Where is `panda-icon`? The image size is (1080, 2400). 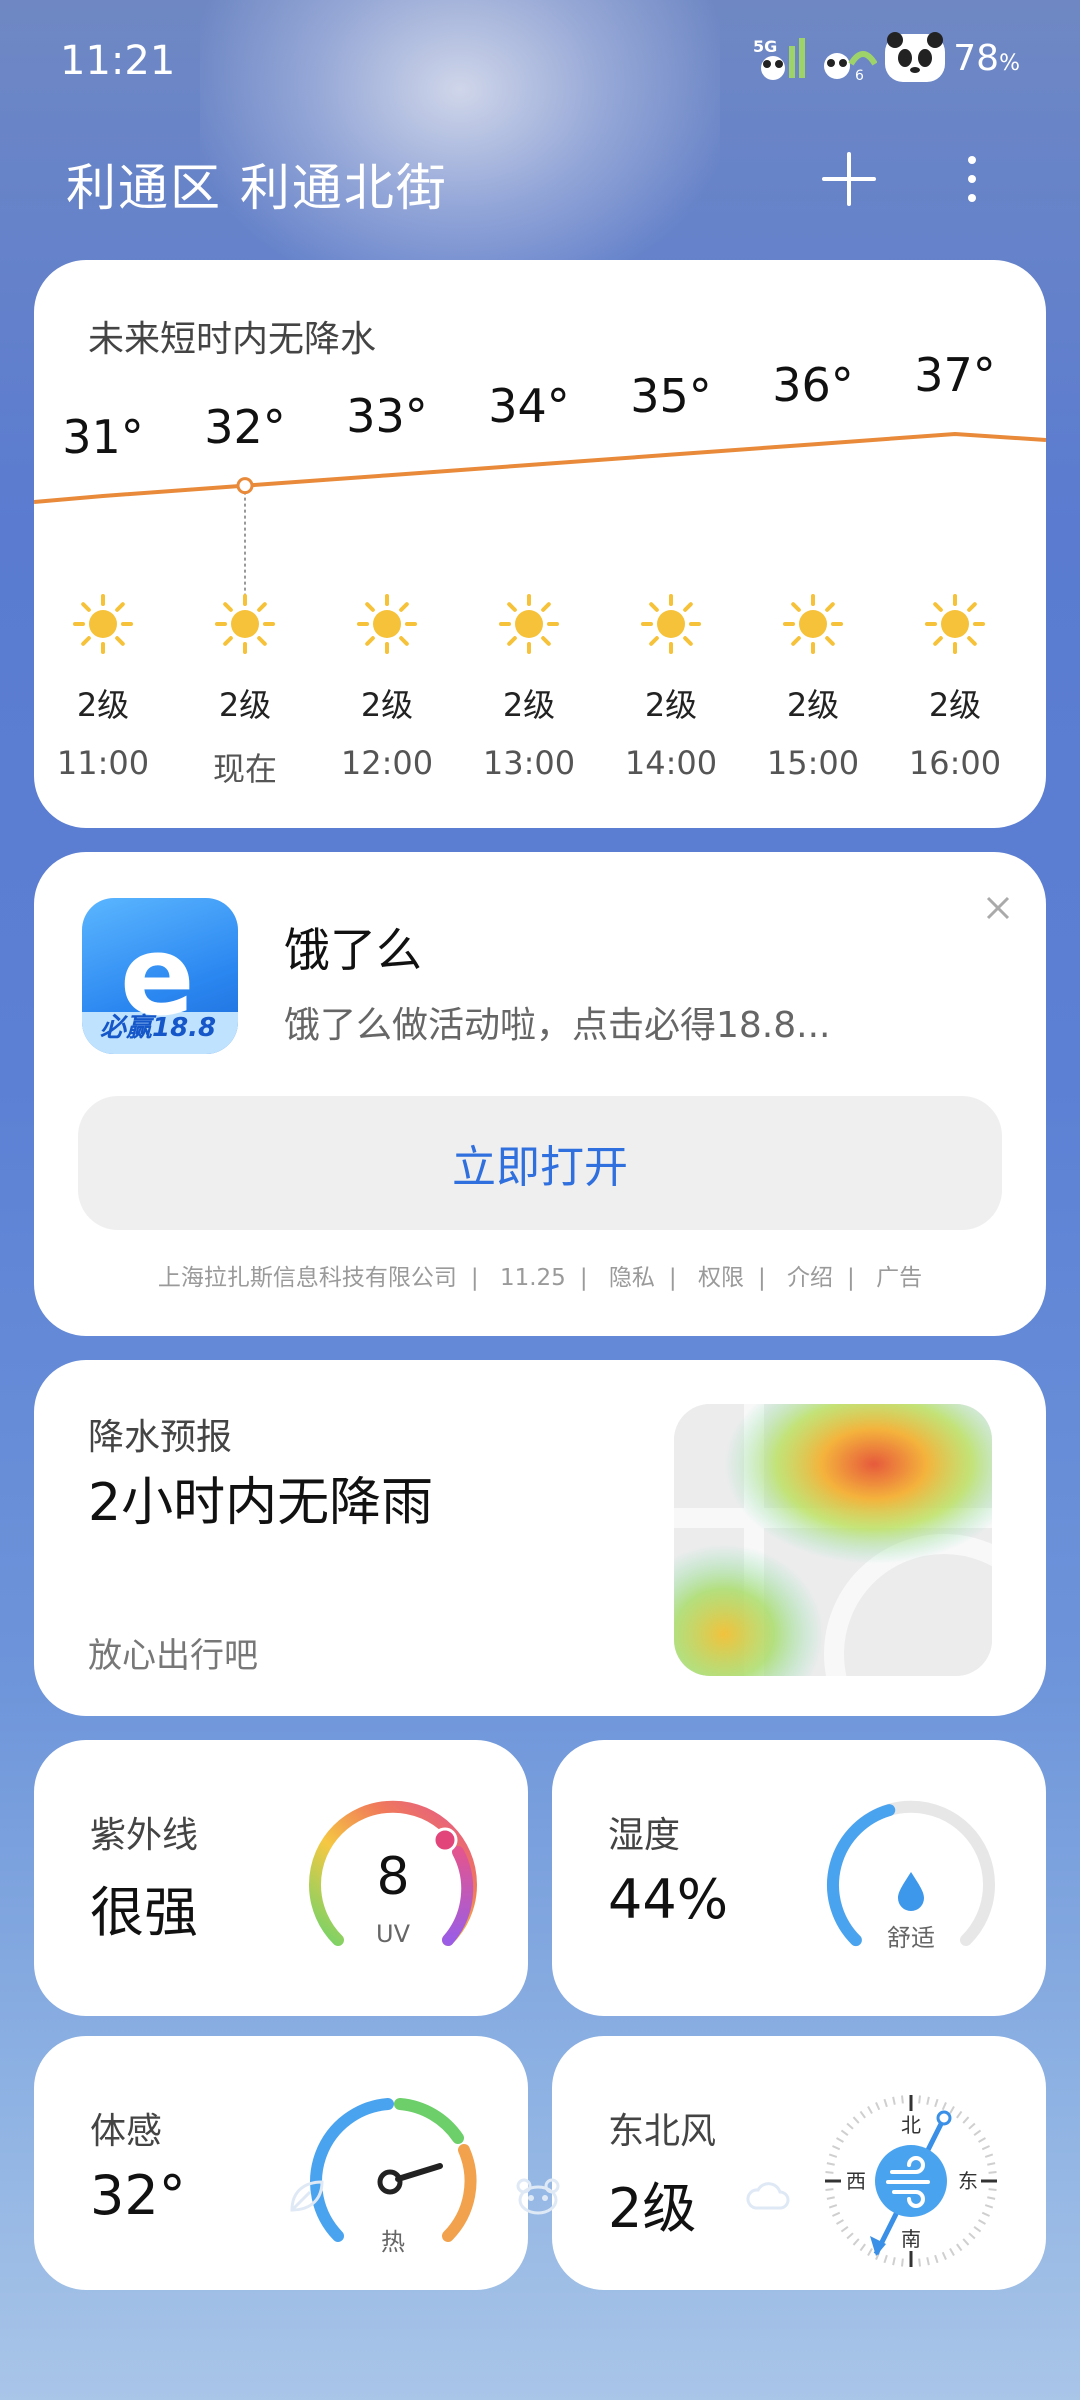
panda-icon is located at coordinates (538, 2196).